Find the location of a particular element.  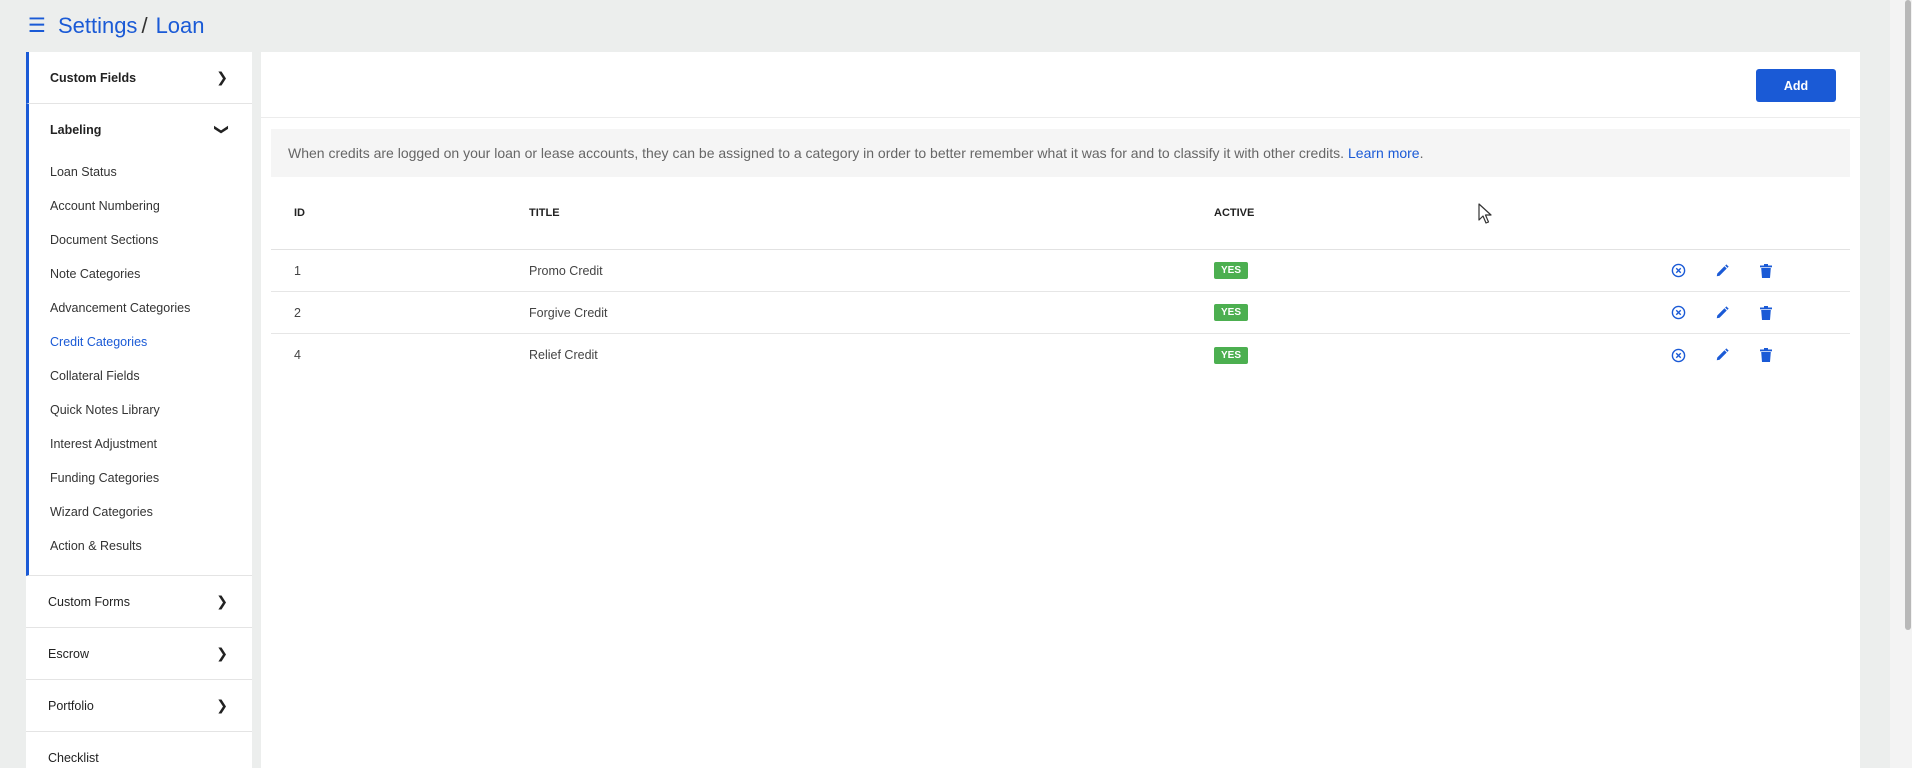

sidebar-group-header: Checklist is located at coordinates (139, 750).